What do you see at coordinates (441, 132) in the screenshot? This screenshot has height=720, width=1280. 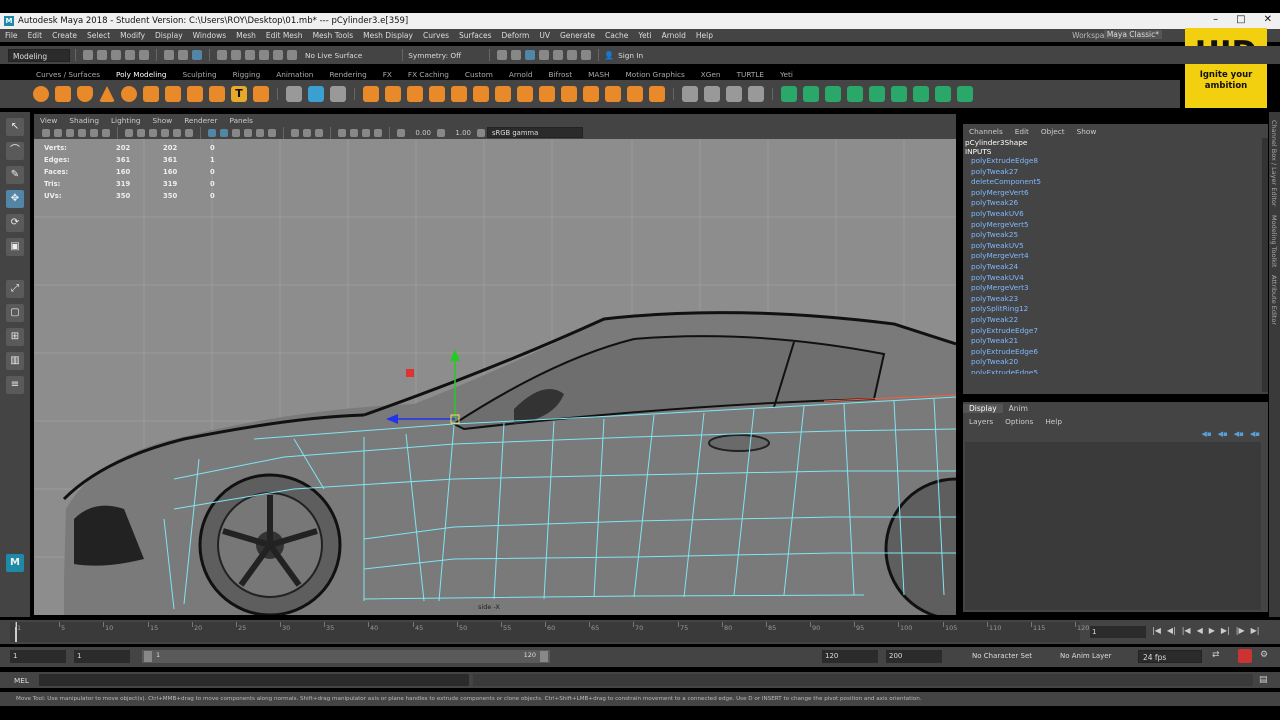 I see `gamma-icon` at bounding box center [441, 132].